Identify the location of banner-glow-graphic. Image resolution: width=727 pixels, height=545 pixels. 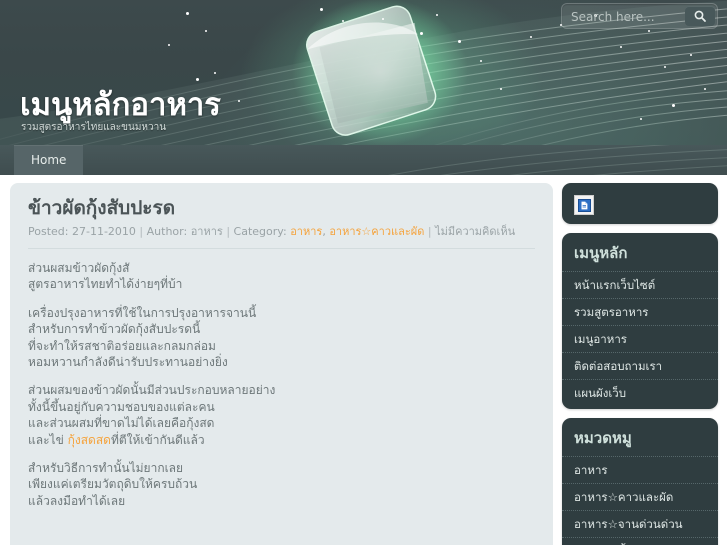
(380, 72).